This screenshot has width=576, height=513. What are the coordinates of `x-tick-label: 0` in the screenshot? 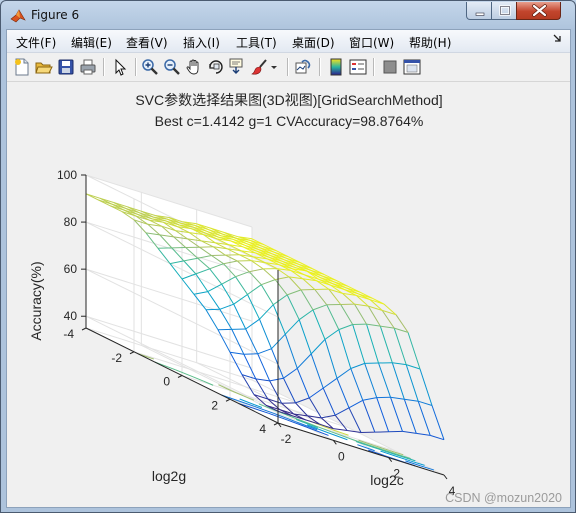 It's located at (341, 456).